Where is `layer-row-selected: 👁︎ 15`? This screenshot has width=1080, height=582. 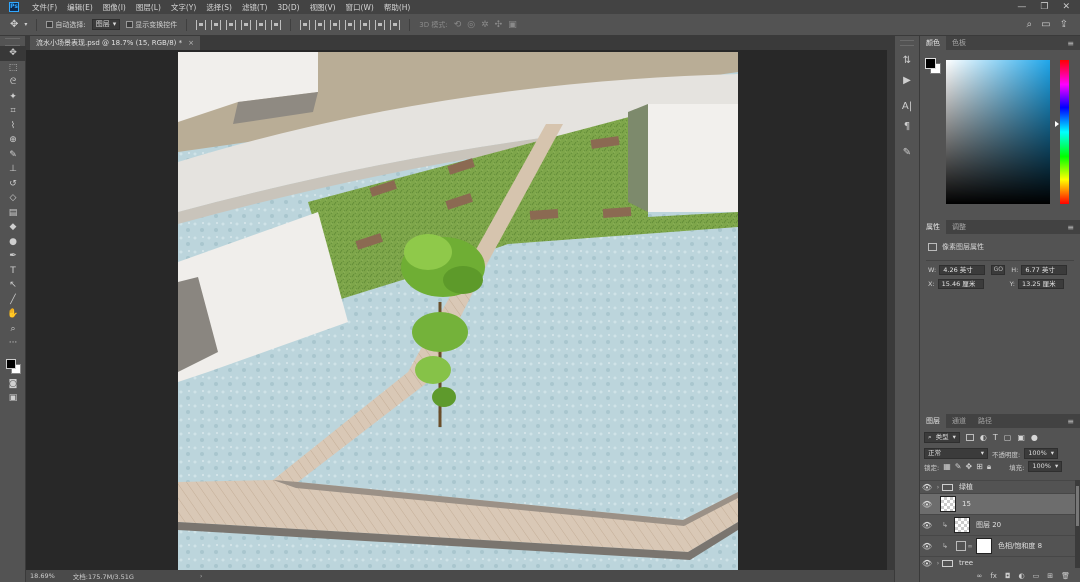
layer-row-selected: 👁︎ 15 is located at coordinates (997, 503).